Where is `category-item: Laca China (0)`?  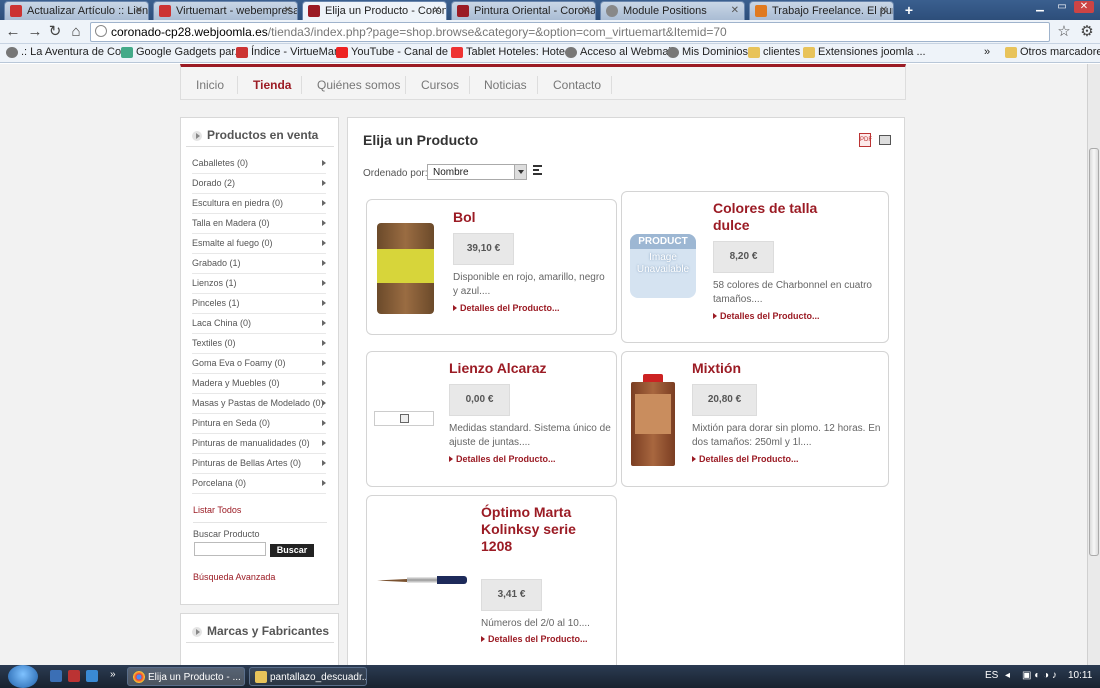 category-item: Laca China (0) is located at coordinates (259, 324).